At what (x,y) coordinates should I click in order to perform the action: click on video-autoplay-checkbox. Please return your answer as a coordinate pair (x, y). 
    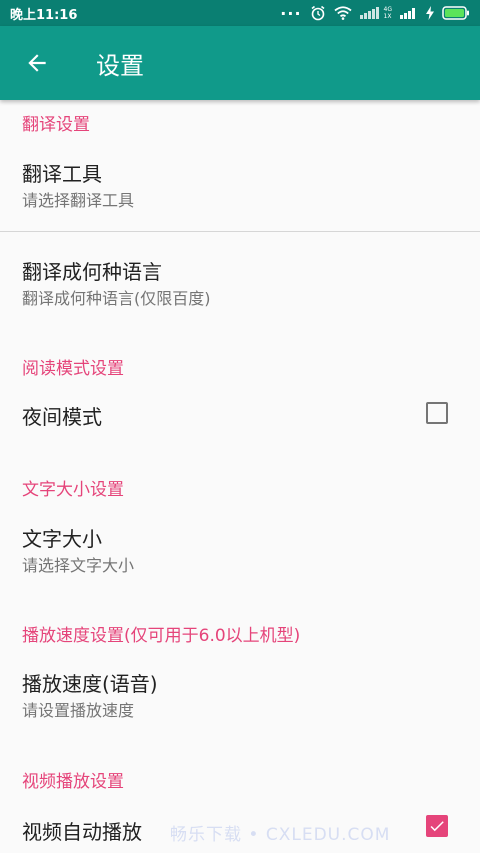
    Looking at the image, I should click on (437, 826).